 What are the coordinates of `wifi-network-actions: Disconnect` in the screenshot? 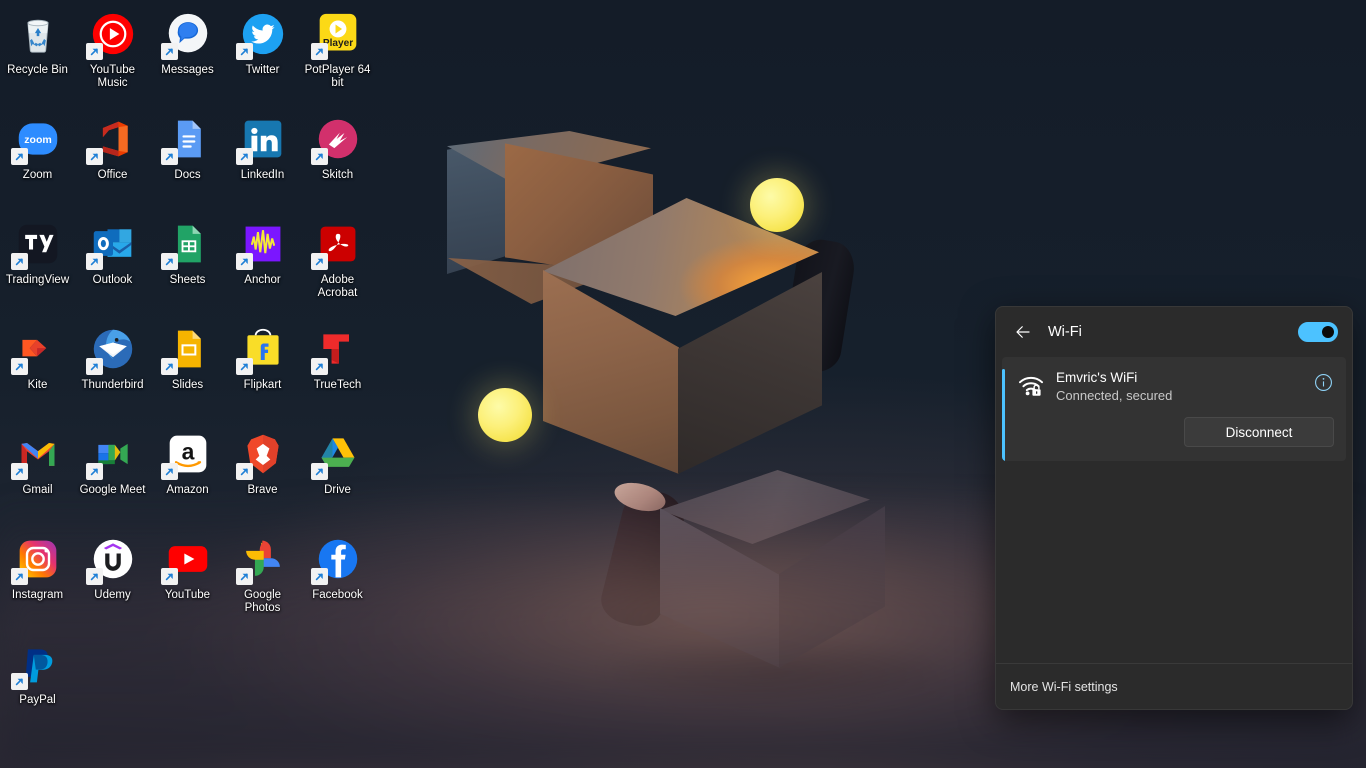 It's located at (1174, 436).